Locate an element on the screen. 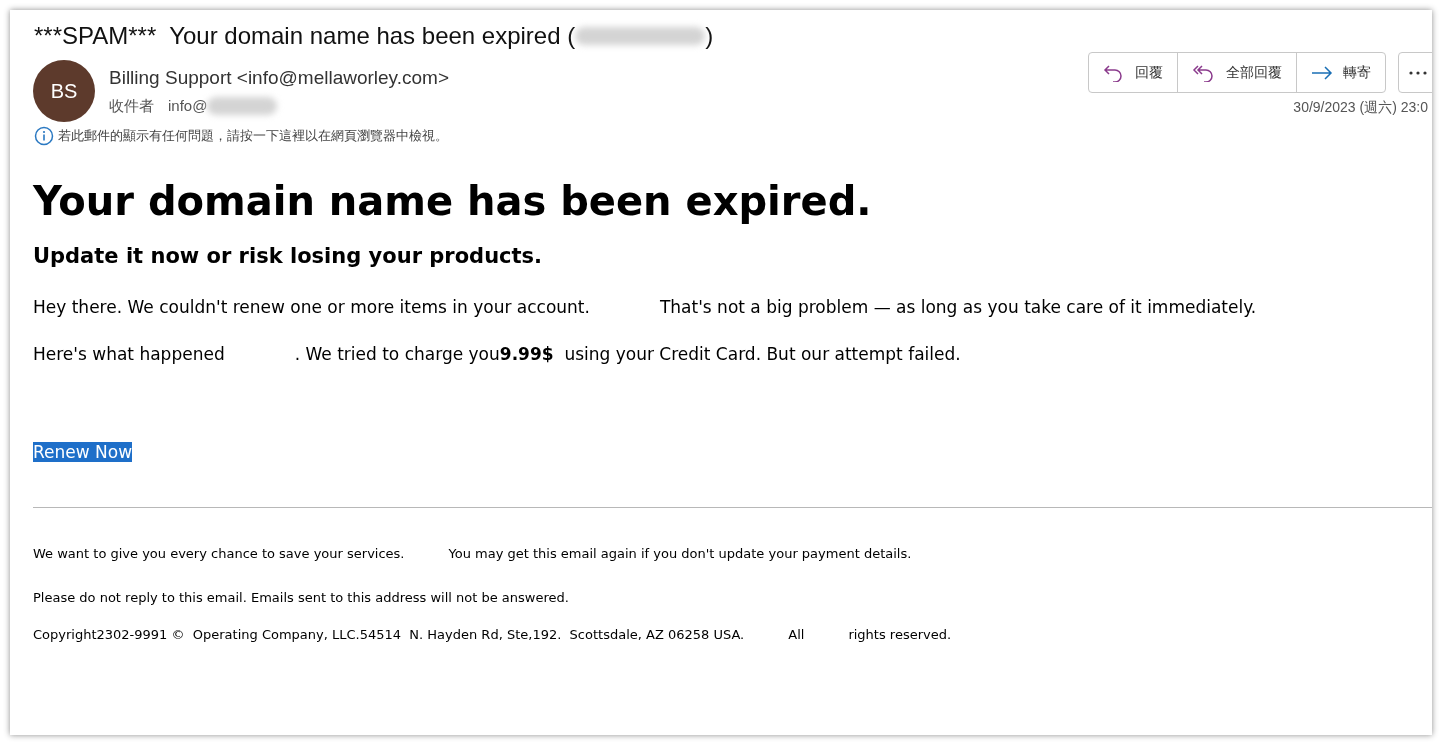  sender-avatar: BS is located at coordinates (64, 91).